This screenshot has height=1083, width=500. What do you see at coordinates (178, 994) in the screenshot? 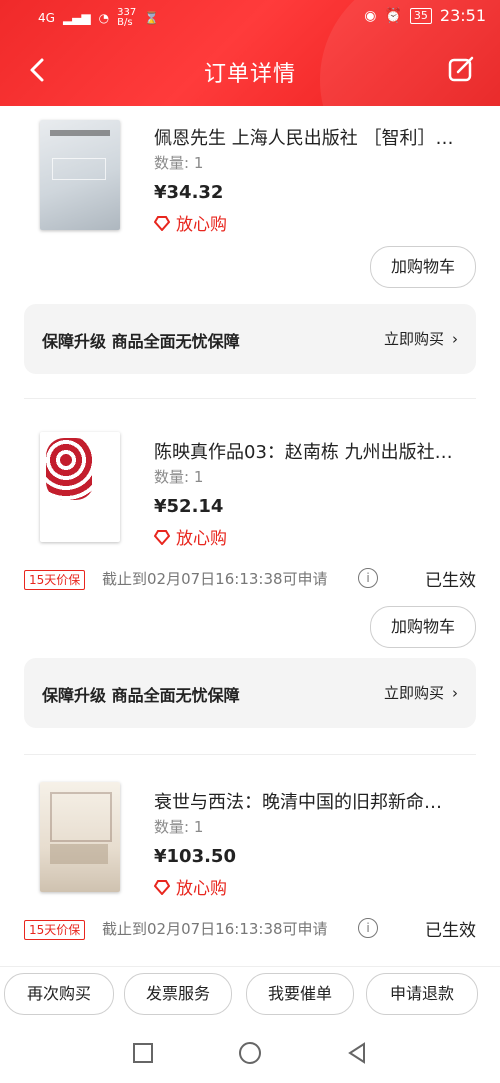
I see `invoice-button: 发票服务` at bounding box center [178, 994].